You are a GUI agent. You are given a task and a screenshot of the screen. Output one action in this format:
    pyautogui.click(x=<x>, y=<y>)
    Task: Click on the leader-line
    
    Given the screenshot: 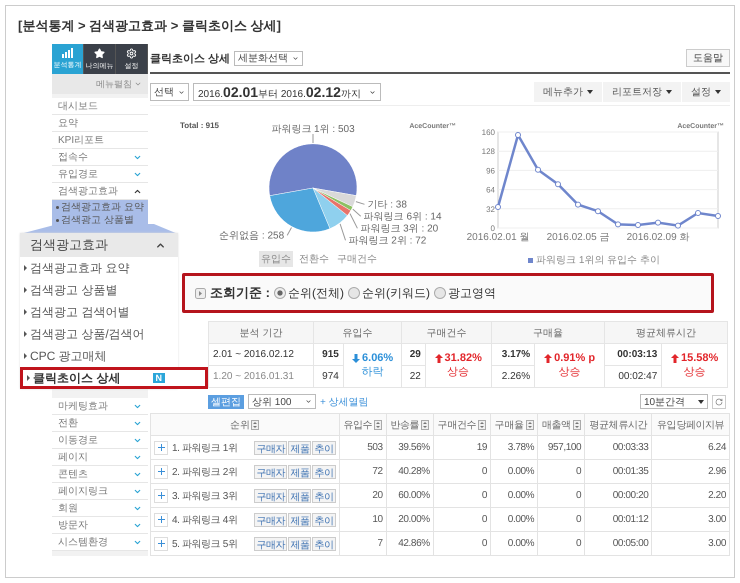 What is the action you would take?
    pyautogui.click(x=289, y=231)
    